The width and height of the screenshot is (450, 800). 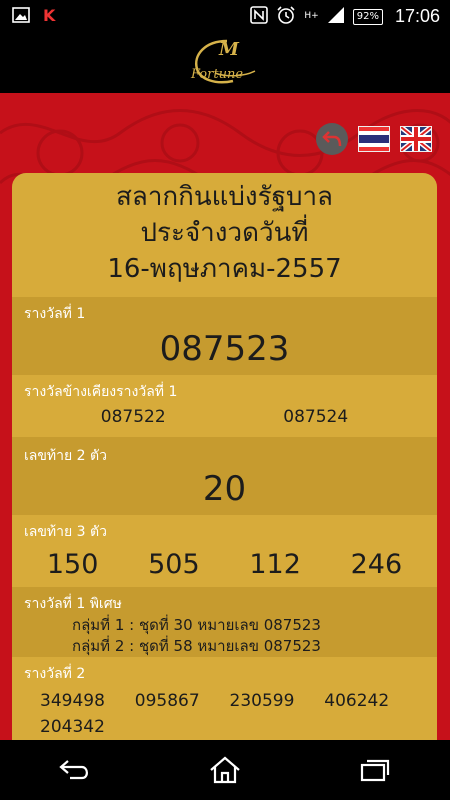 I want to click on back-button, so click(x=332, y=139).